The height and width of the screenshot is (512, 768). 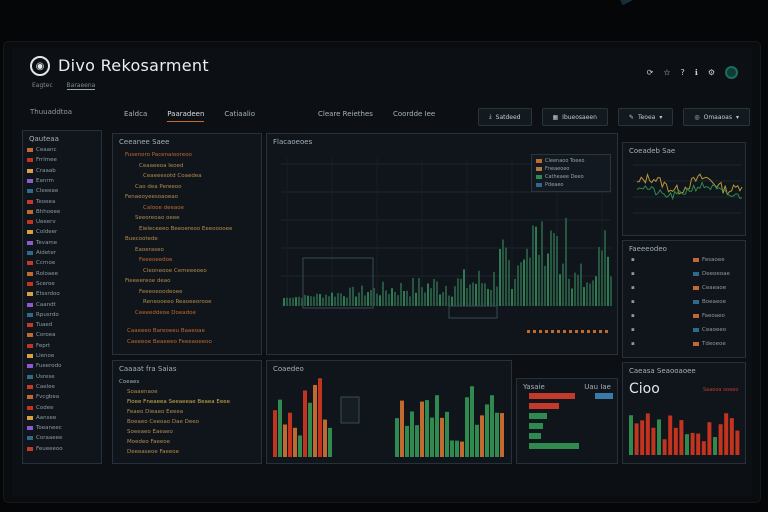 What do you see at coordinates (42, 243) in the screenshot?
I see `tree-item: Tevame` at bounding box center [42, 243].